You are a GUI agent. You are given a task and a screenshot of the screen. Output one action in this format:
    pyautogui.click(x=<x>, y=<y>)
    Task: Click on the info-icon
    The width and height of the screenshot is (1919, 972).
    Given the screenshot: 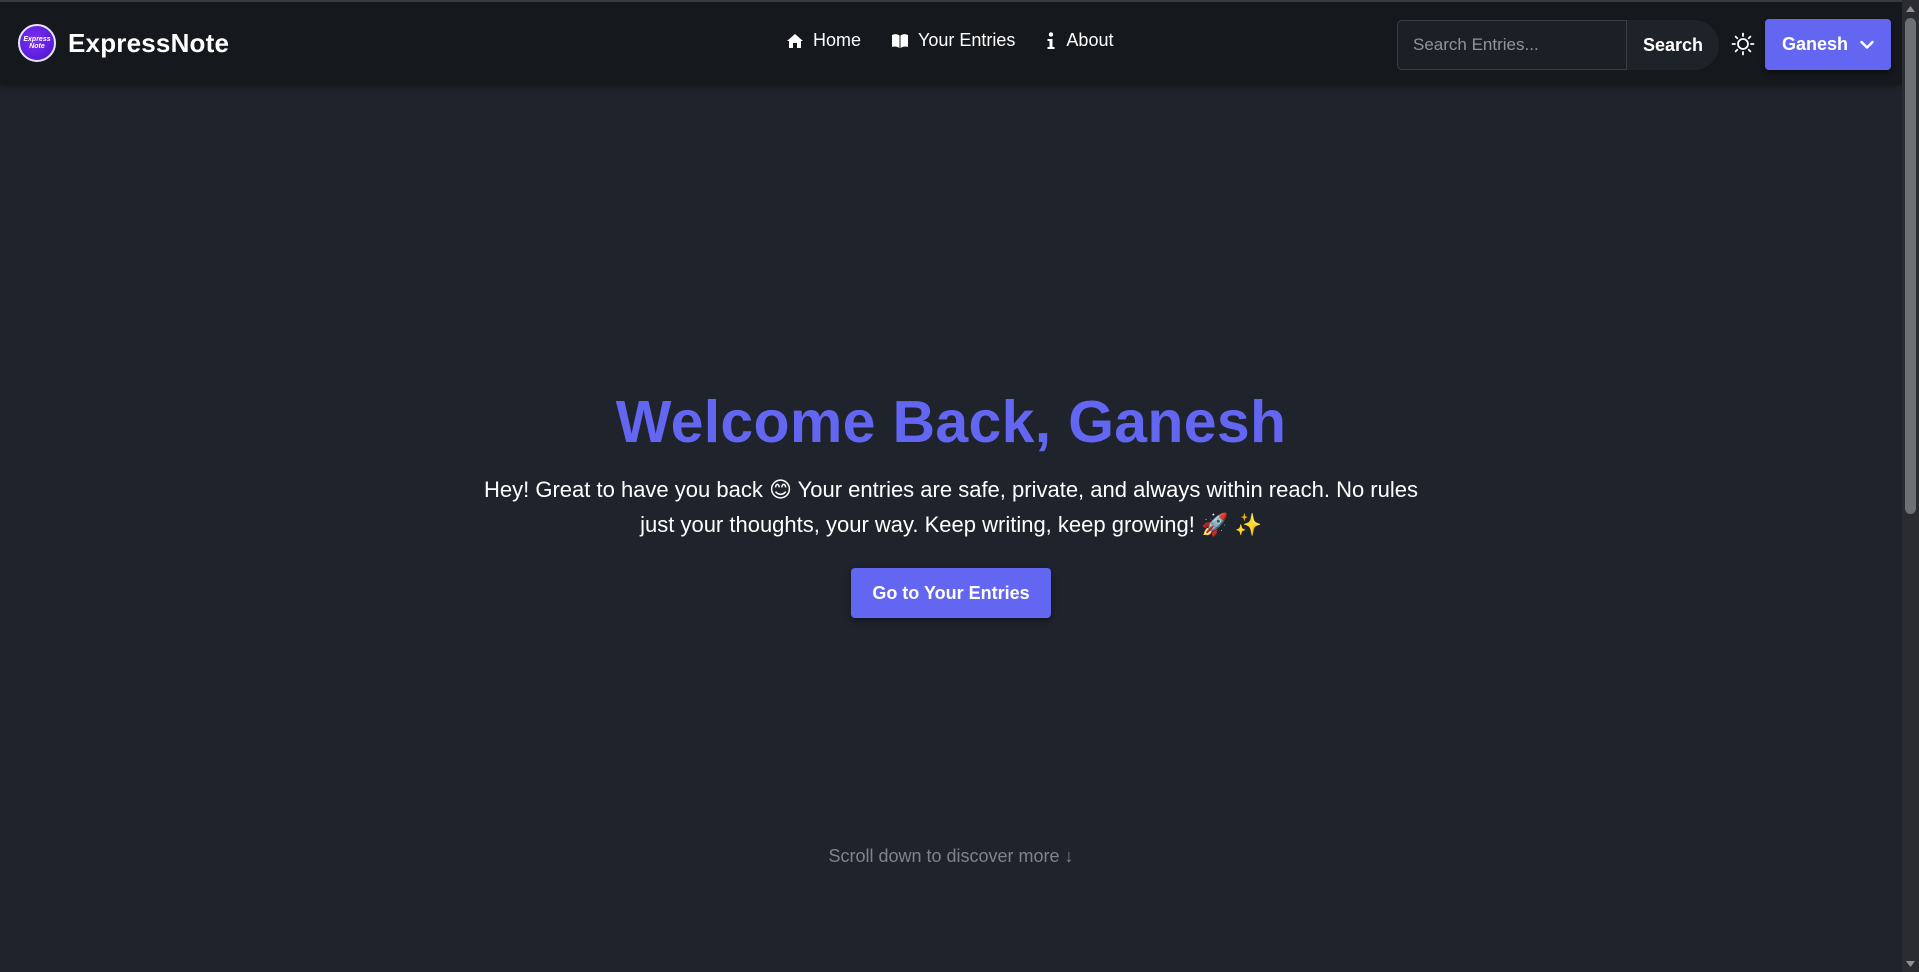 What is the action you would take?
    pyautogui.click(x=1051, y=40)
    